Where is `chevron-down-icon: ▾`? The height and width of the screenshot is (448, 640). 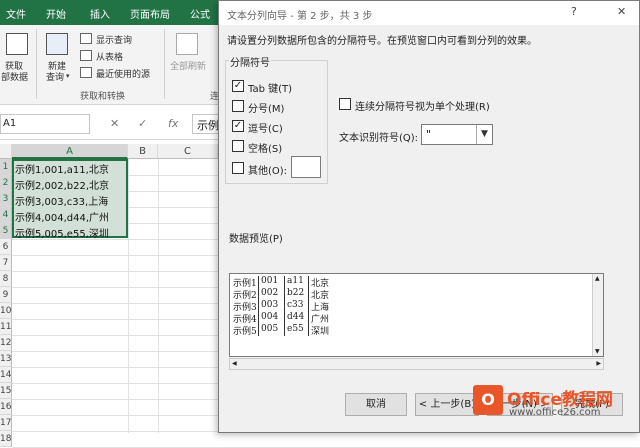 chevron-down-icon: ▾ is located at coordinates (68, 76).